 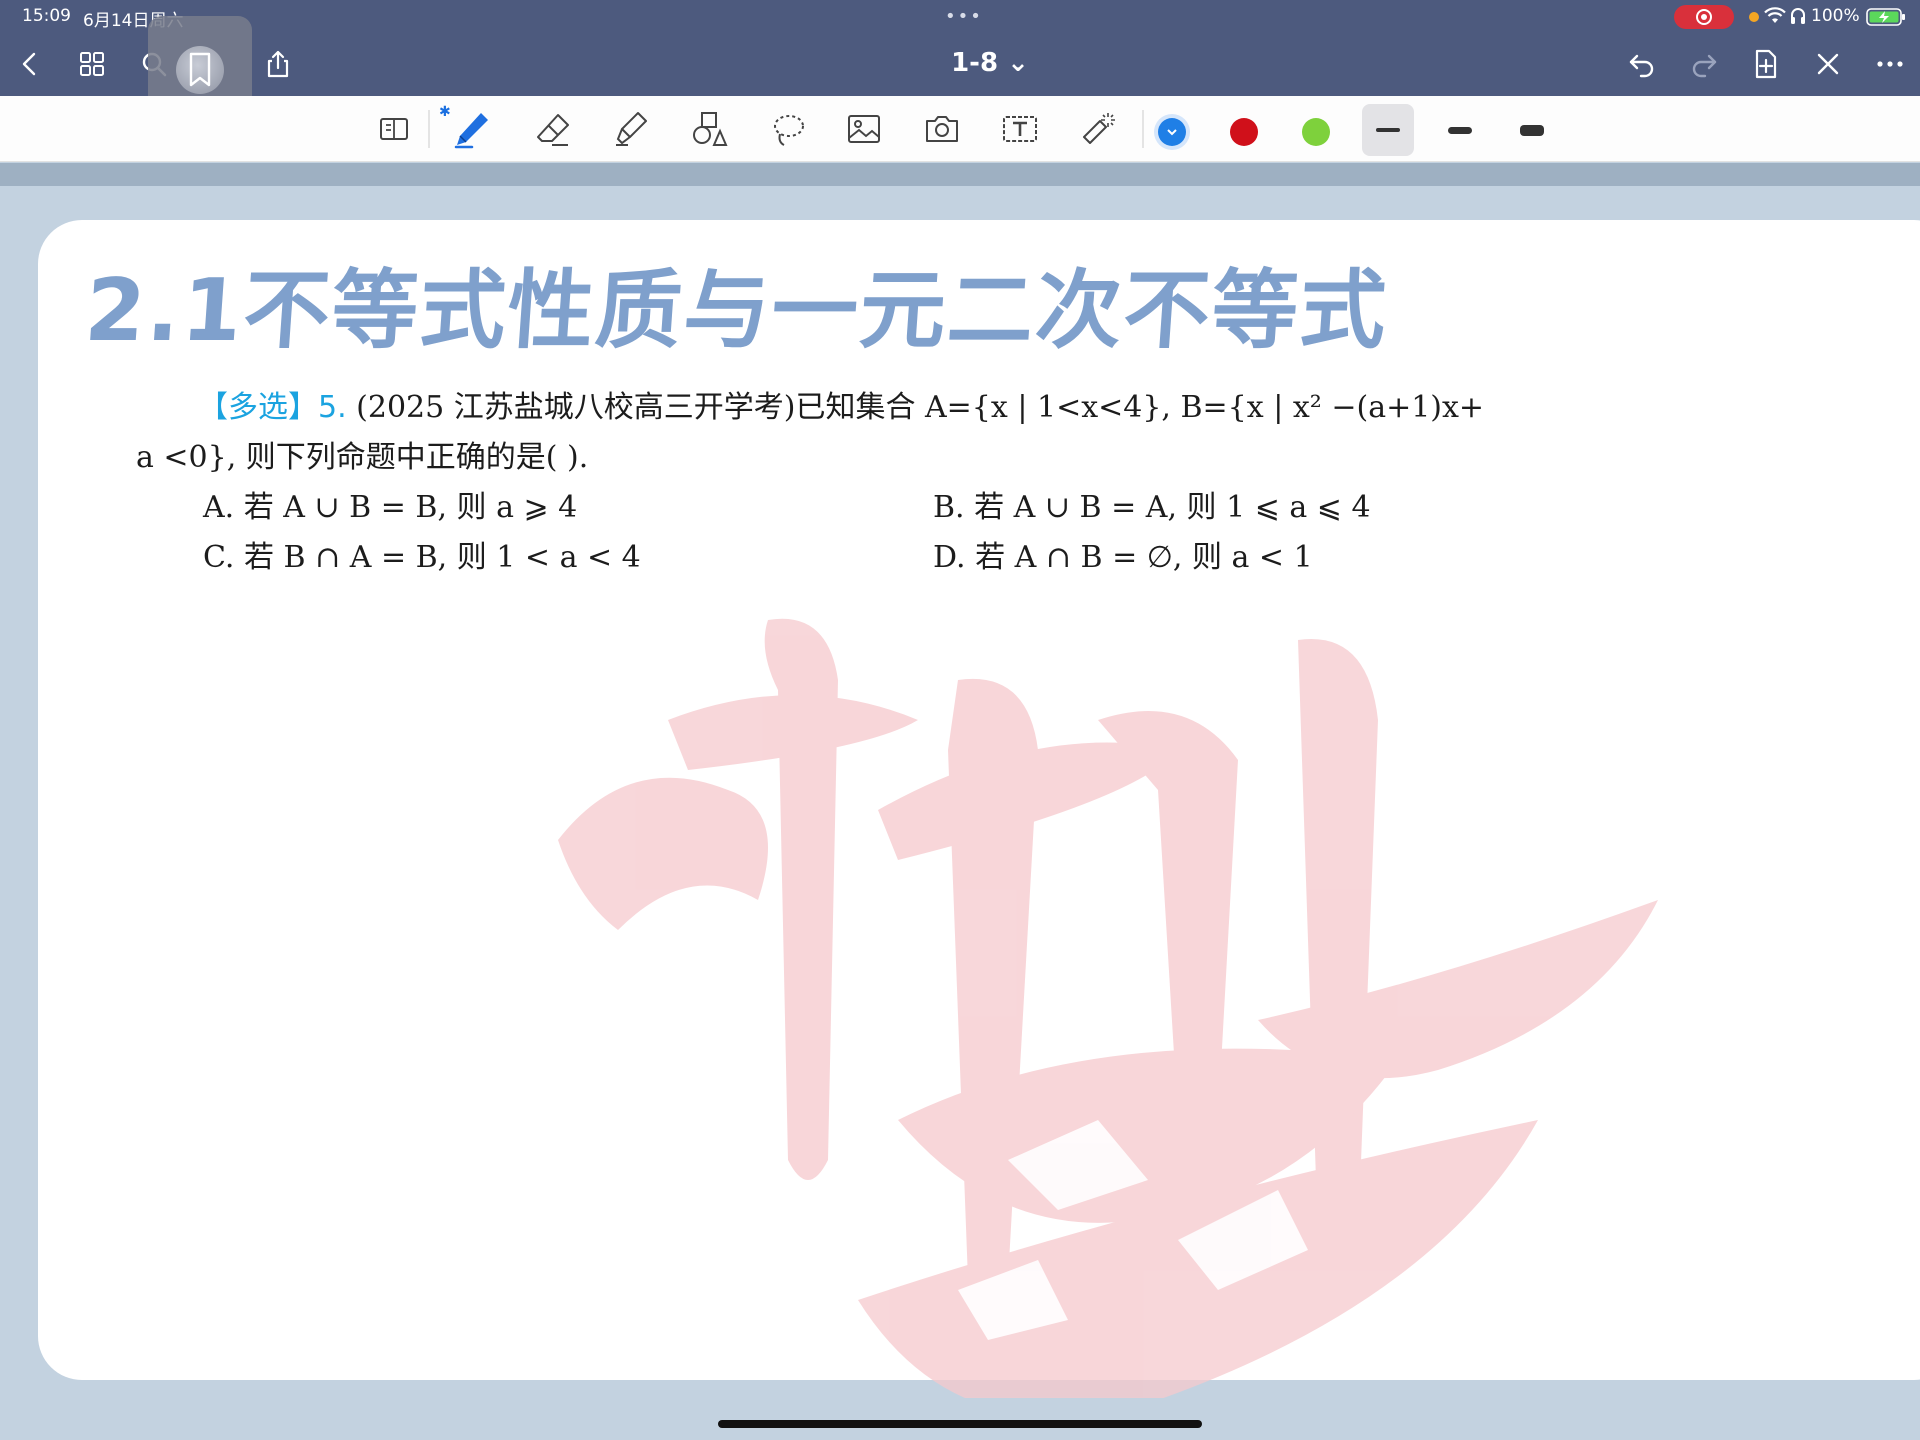 I want to click on laser-pointer-tool, so click(x=1098, y=129).